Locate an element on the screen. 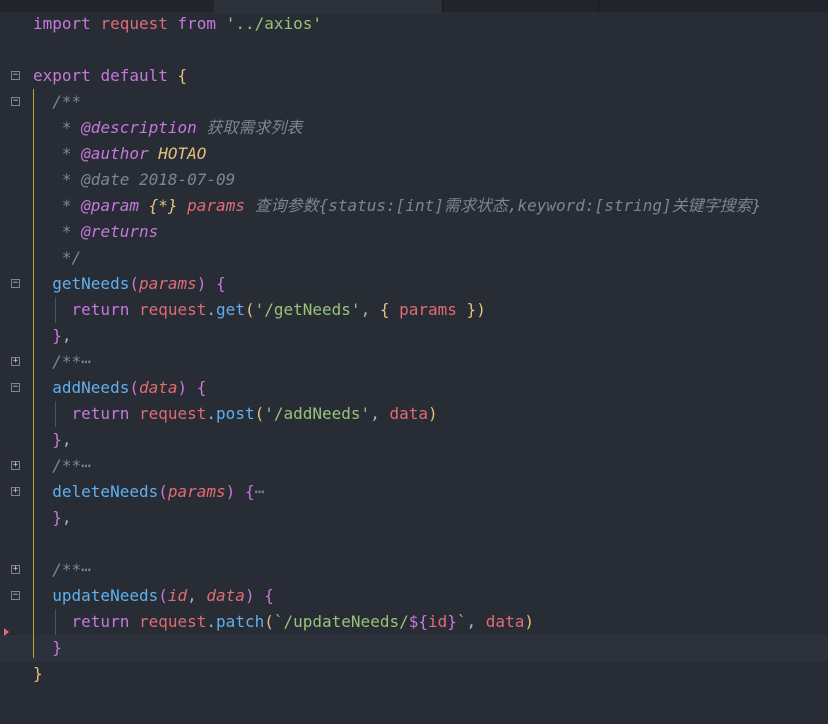 The height and width of the screenshot is (724, 828). code-text: } is located at coordinates (38, 674).